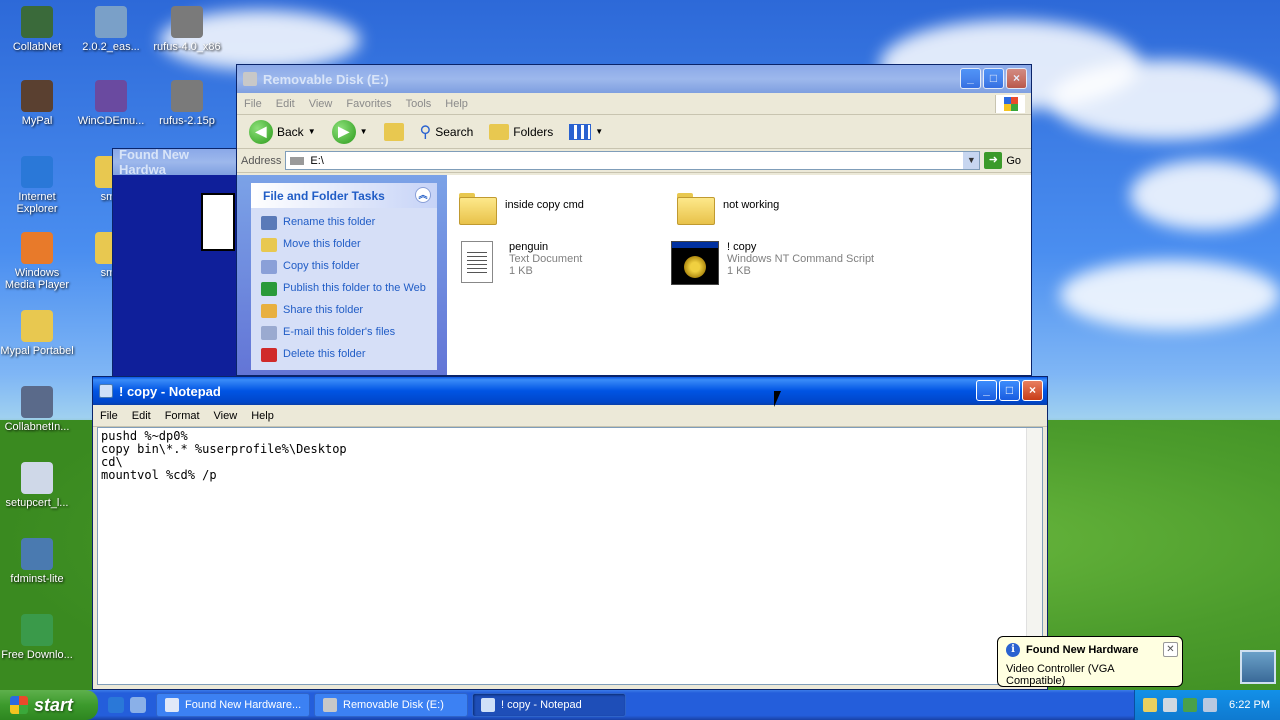  Describe the element at coordinates (344, 267) in the screenshot. I see `task-link: Copy this folder` at that location.